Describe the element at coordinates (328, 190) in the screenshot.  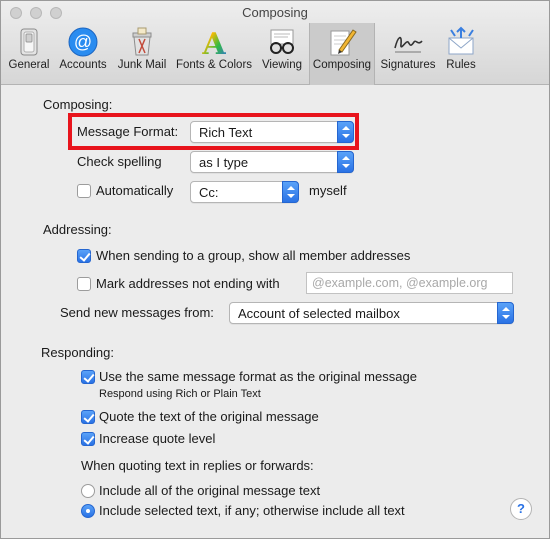
I see `myself-label: myself` at that location.